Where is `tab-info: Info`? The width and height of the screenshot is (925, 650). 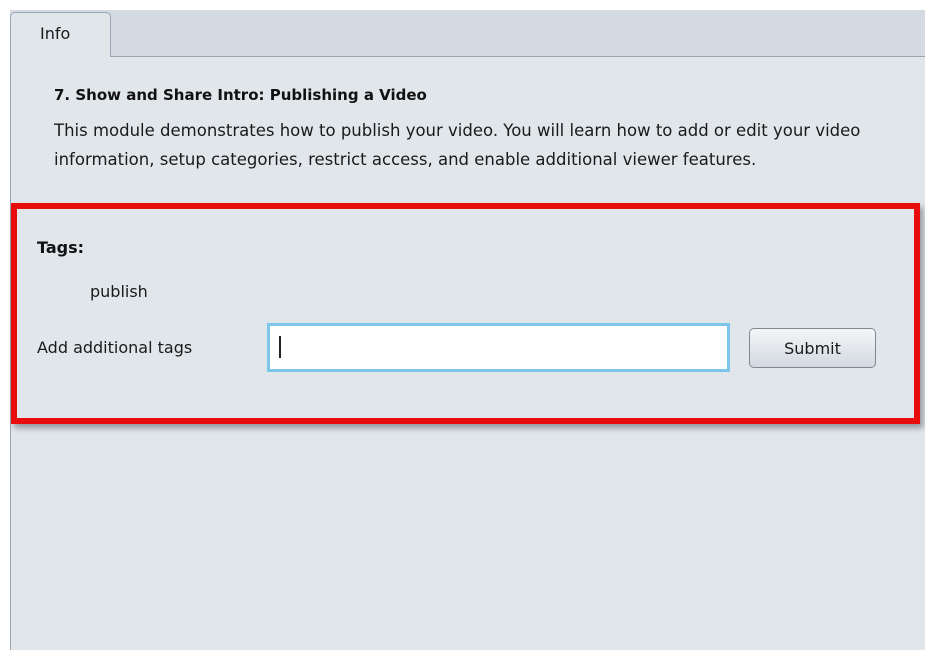
tab-info: Info is located at coordinates (60, 34).